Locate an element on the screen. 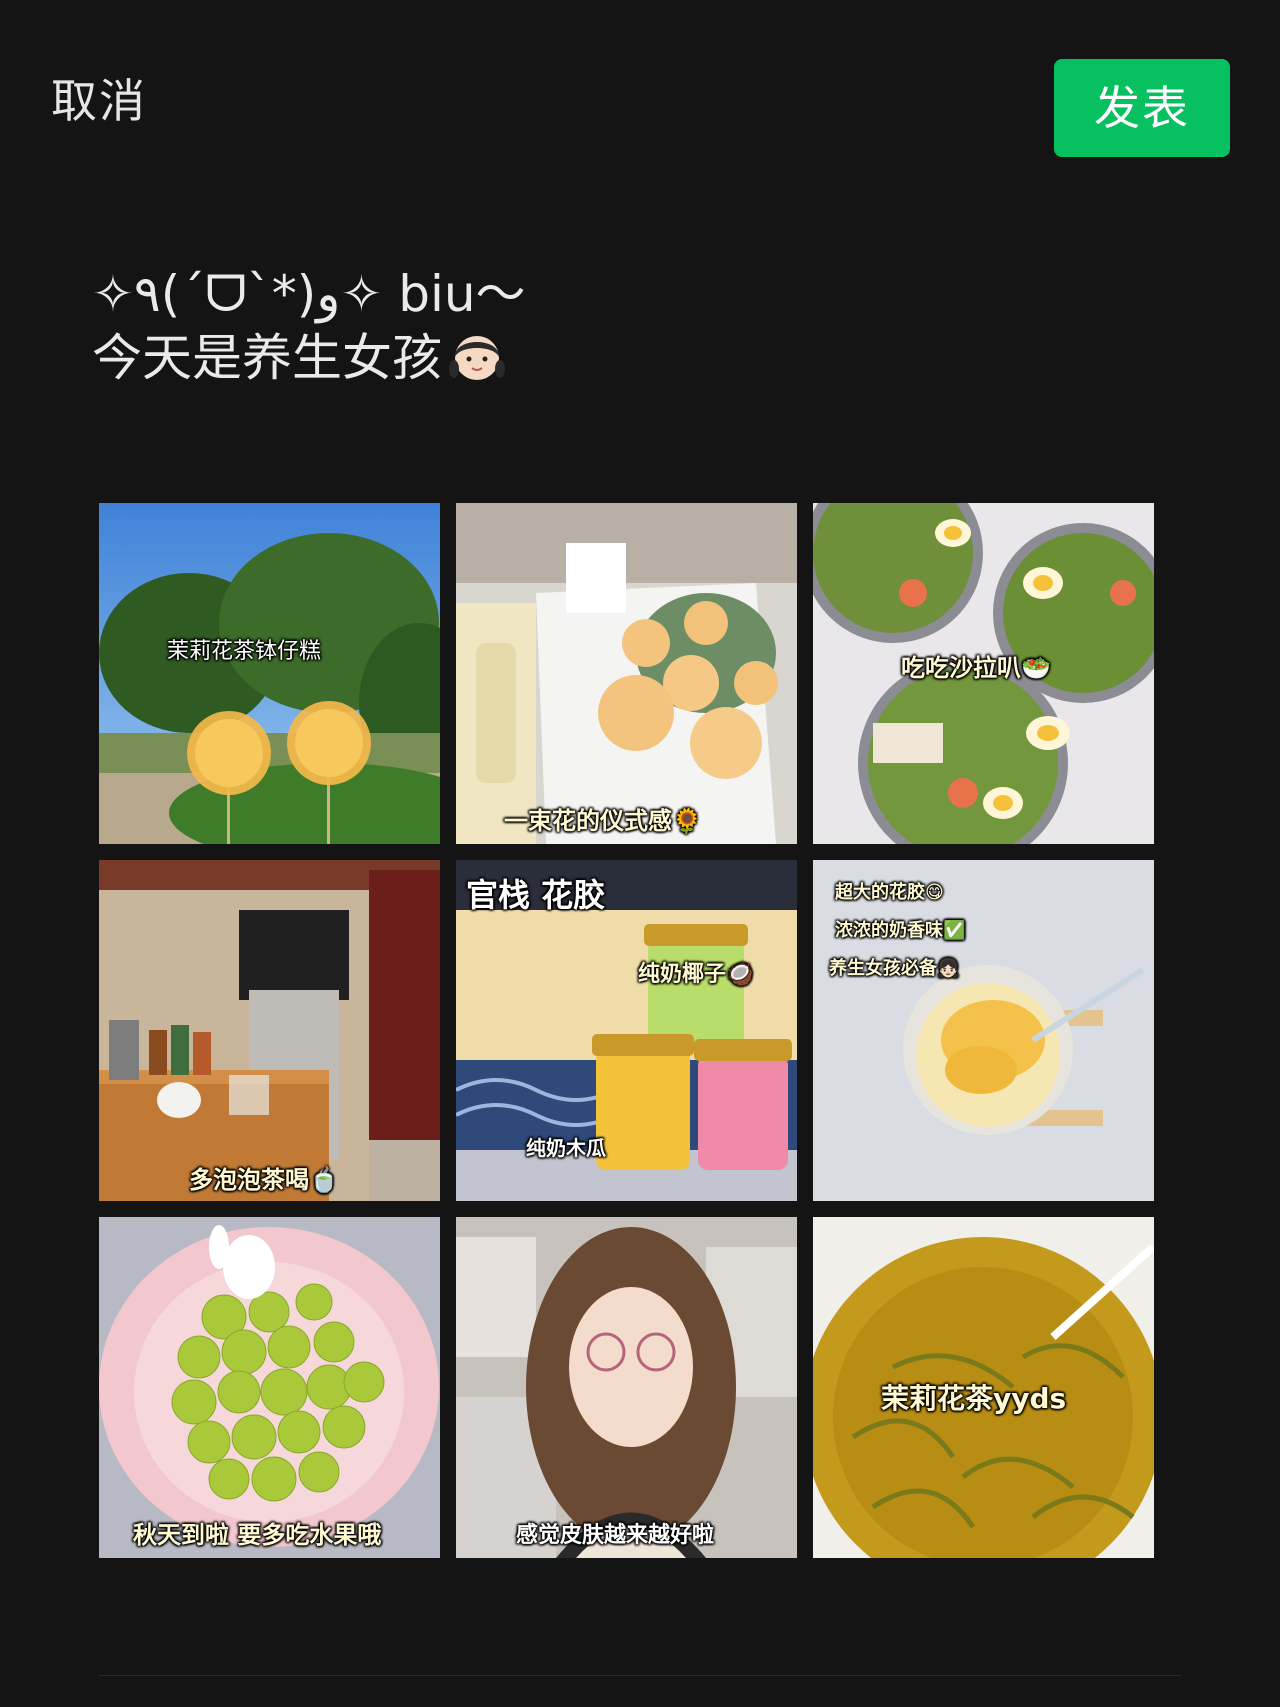  photo-thumbnail: 感觉皮肤越来越好啦 is located at coordinates (626, 1387).